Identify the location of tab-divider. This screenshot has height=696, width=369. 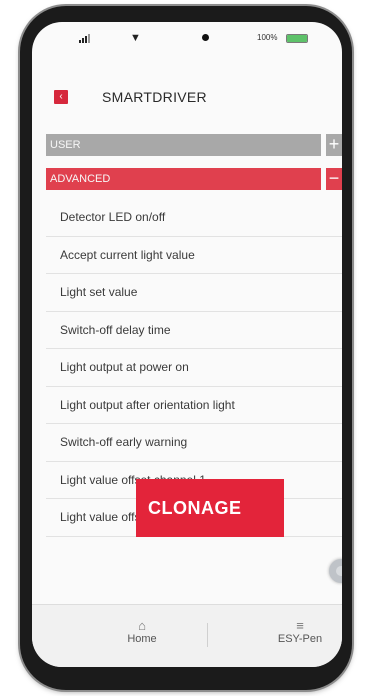
(207, 635).